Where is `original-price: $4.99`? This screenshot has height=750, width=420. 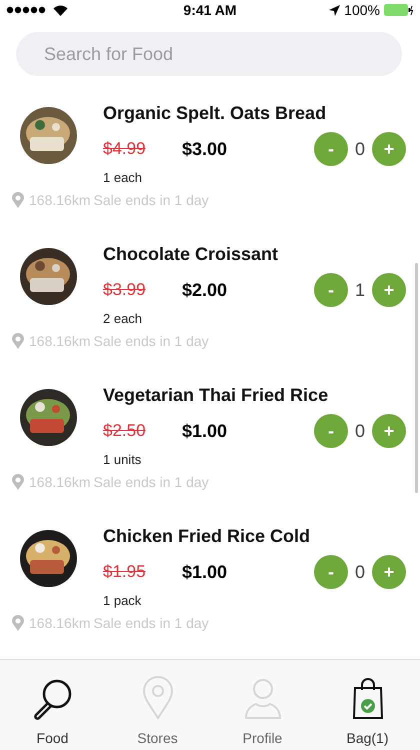
original-price: $4.99 is located at coordinates (125, 149).